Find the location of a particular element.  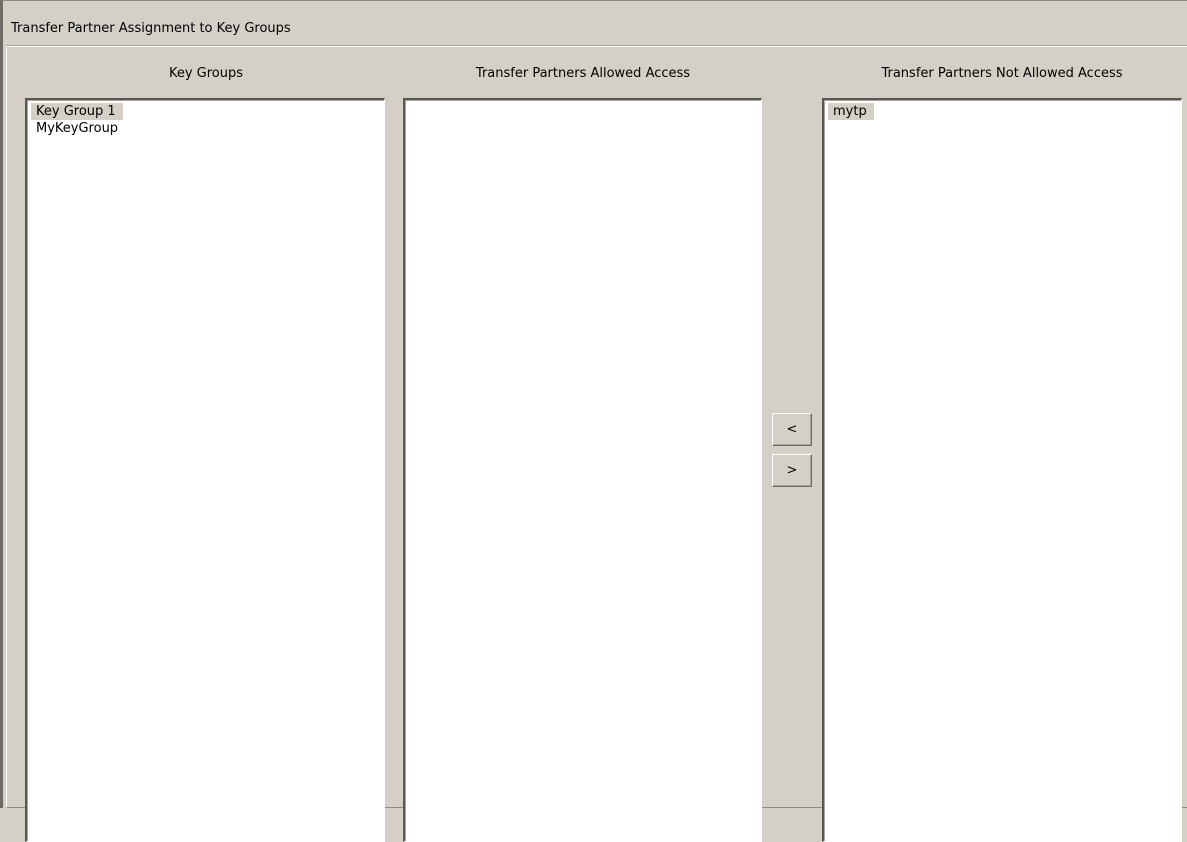

not-allowed-access-header: Transfer Partners Not Allowed Access is located at coordinates (1002, 73).